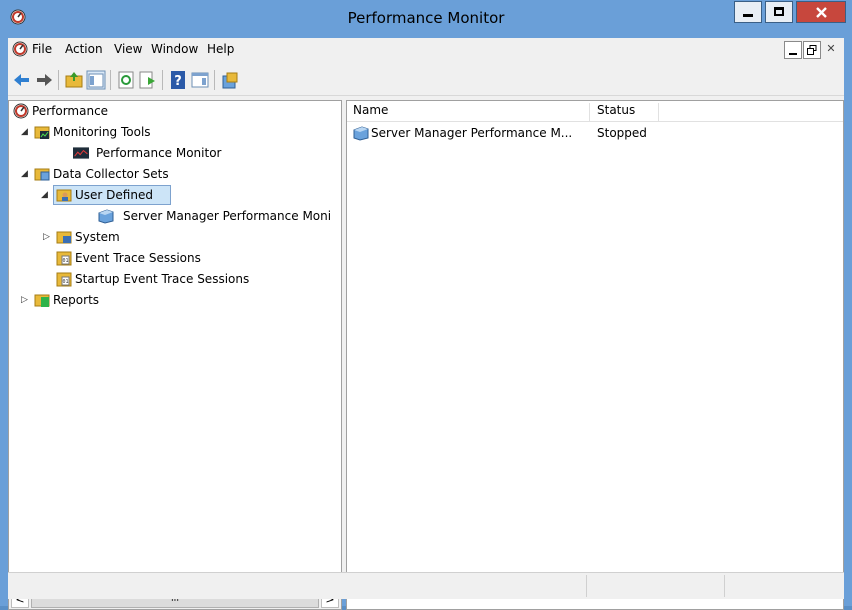 This screenshot has width=852, height=610. Describe the element at coordinates (748, 12) in the screenshot. I see `minimize-button` at that location.